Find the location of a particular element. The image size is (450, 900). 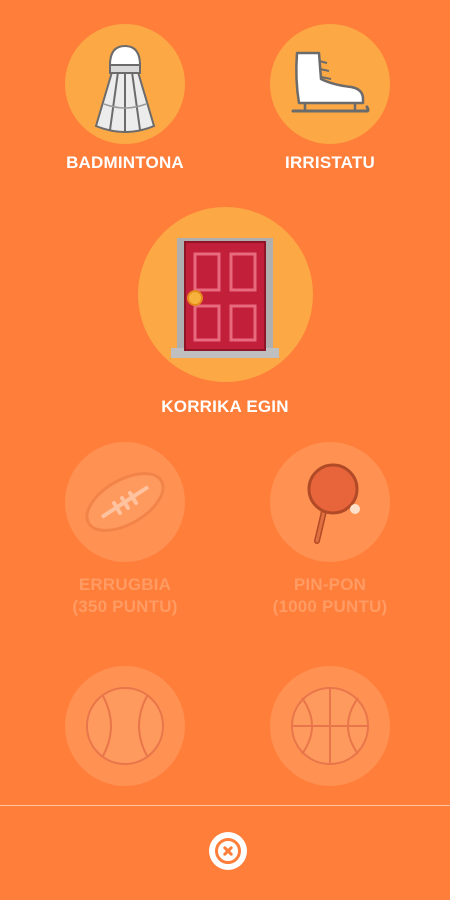

close-button is located at coordinates (228, 851).